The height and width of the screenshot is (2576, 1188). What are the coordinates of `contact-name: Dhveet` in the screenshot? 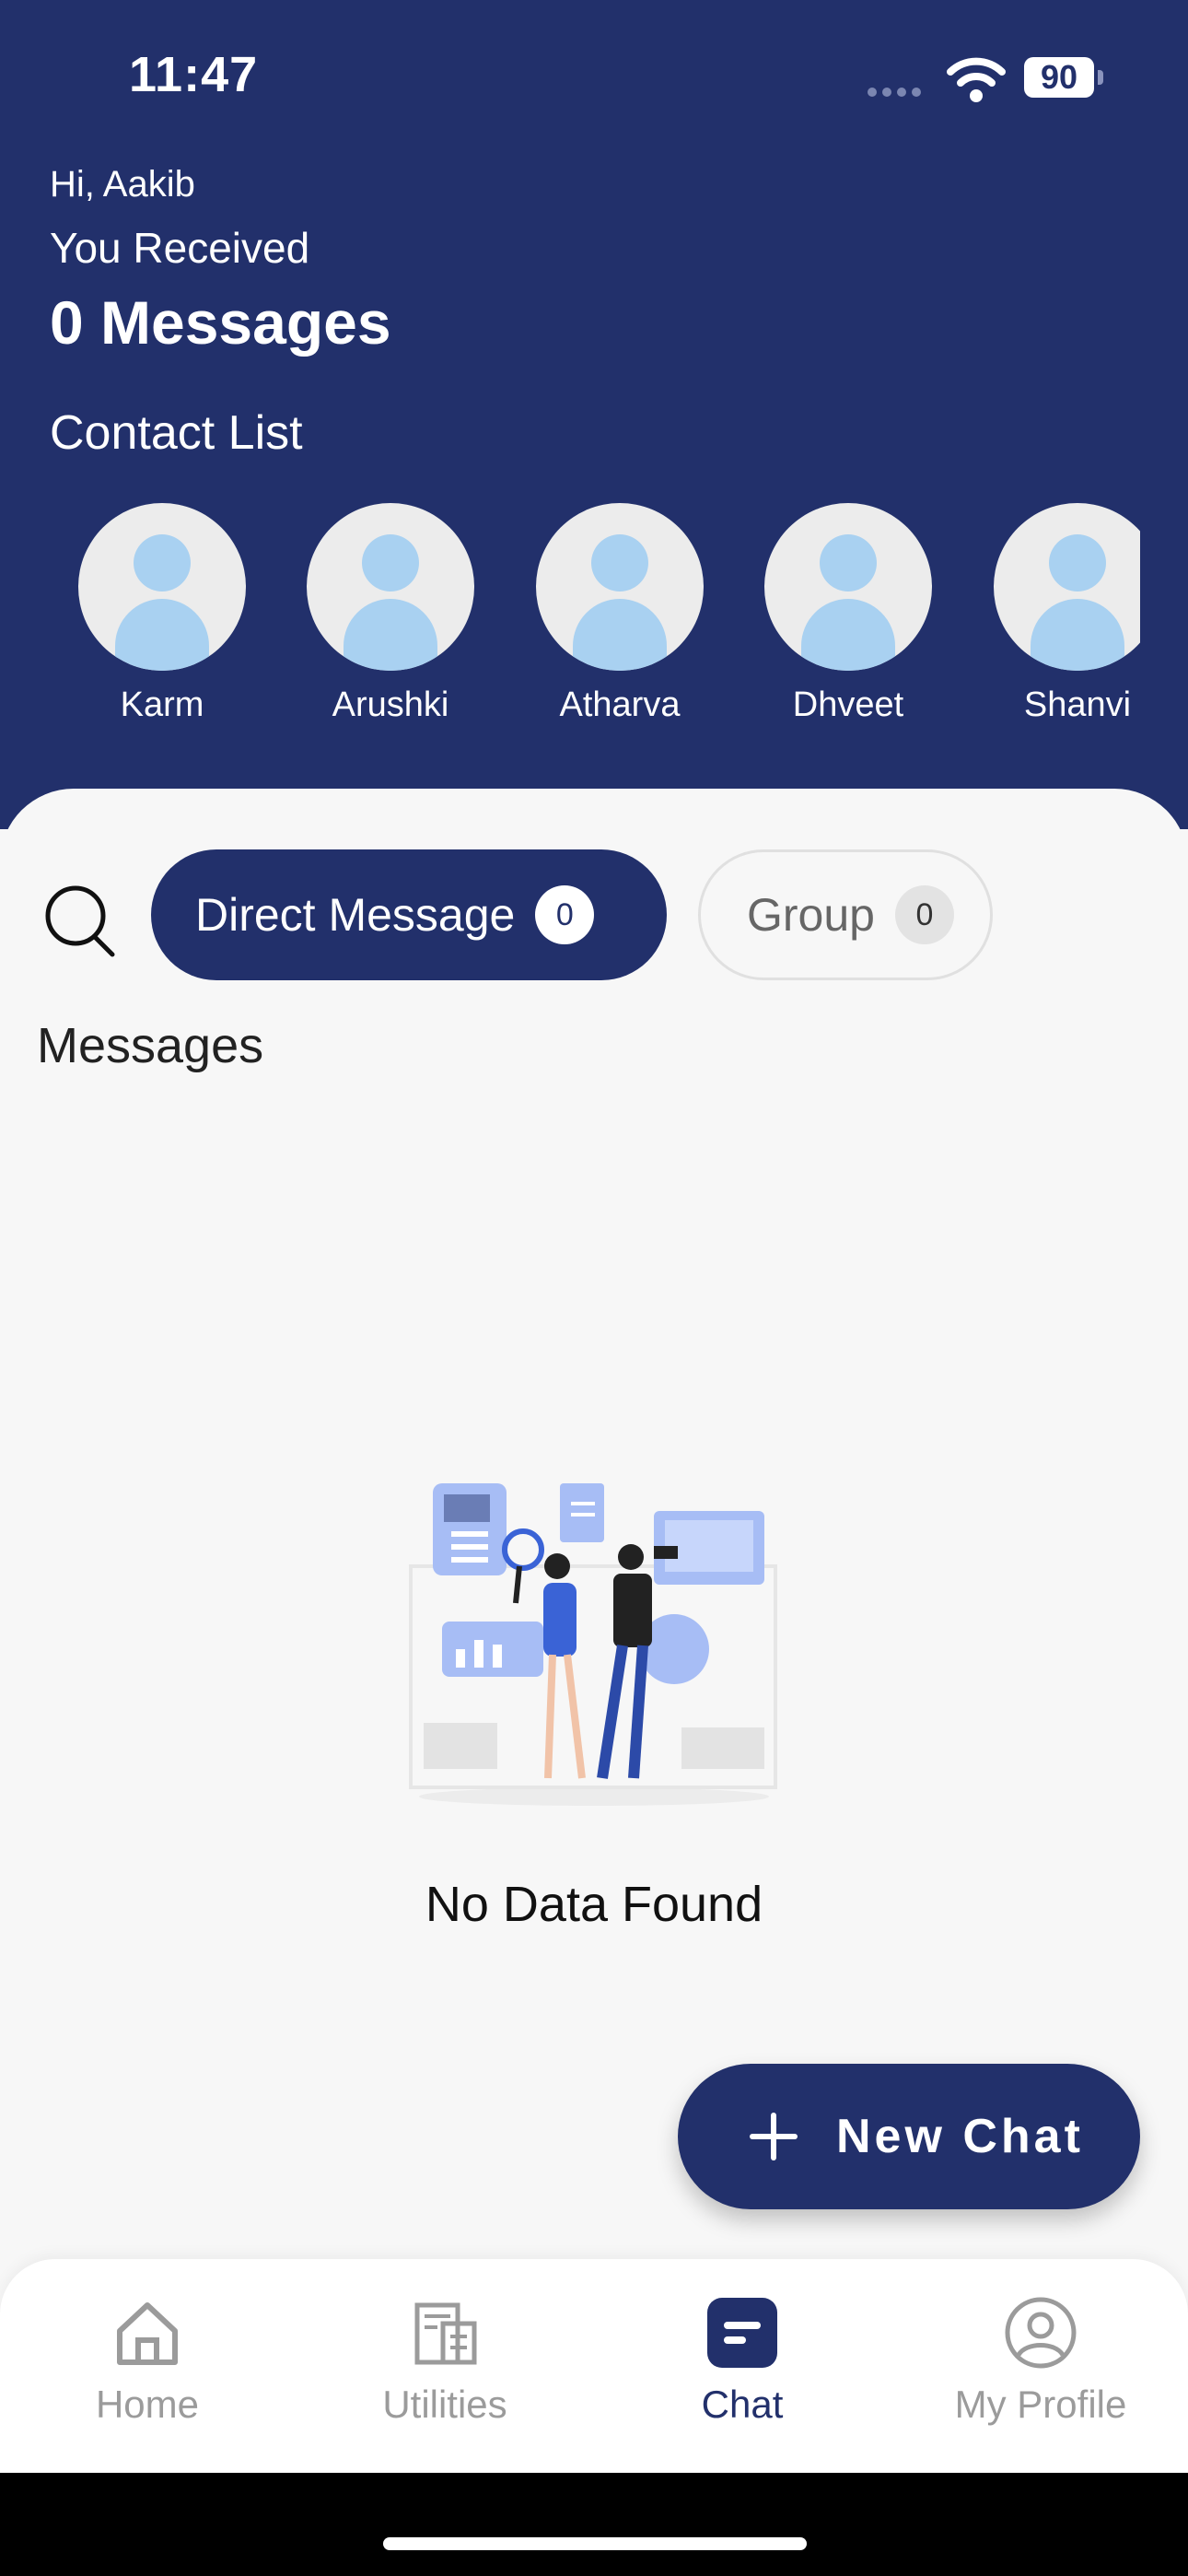 It's located at (848, 704).